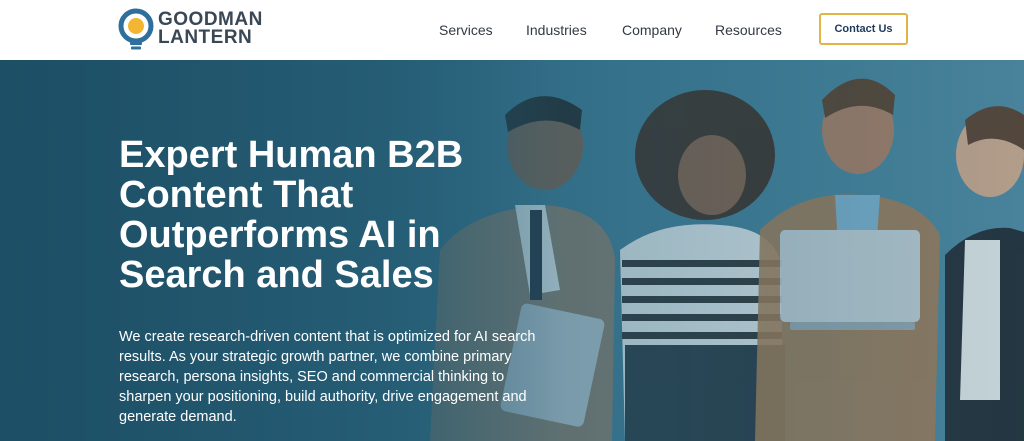 This screenshot has width=1024, height=441. What do you see at coordinates (652, 30) in the screenshot?
I see `nav-item-company: Company` at bounding box center [652, 30].